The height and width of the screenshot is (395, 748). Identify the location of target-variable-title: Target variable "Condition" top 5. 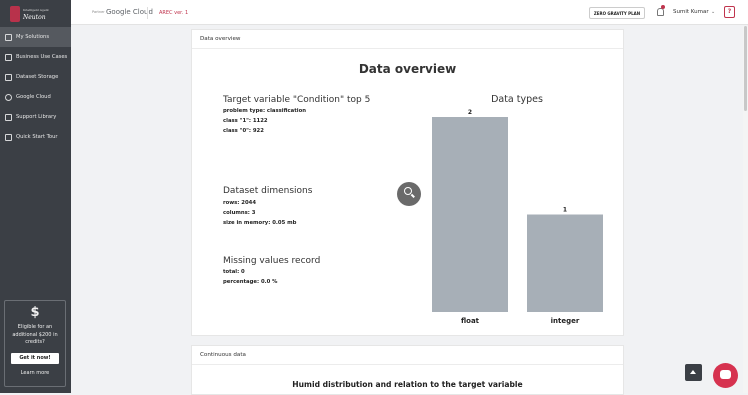
(297, 100).